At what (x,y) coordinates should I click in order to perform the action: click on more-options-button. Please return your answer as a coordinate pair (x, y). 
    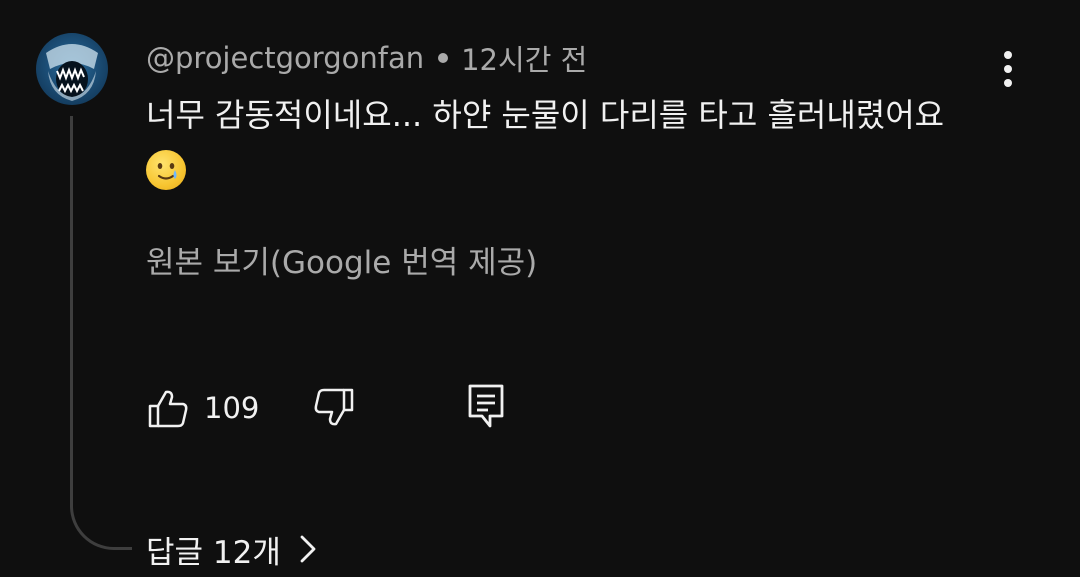
    Looking at the image, I should click on (1008, 69).